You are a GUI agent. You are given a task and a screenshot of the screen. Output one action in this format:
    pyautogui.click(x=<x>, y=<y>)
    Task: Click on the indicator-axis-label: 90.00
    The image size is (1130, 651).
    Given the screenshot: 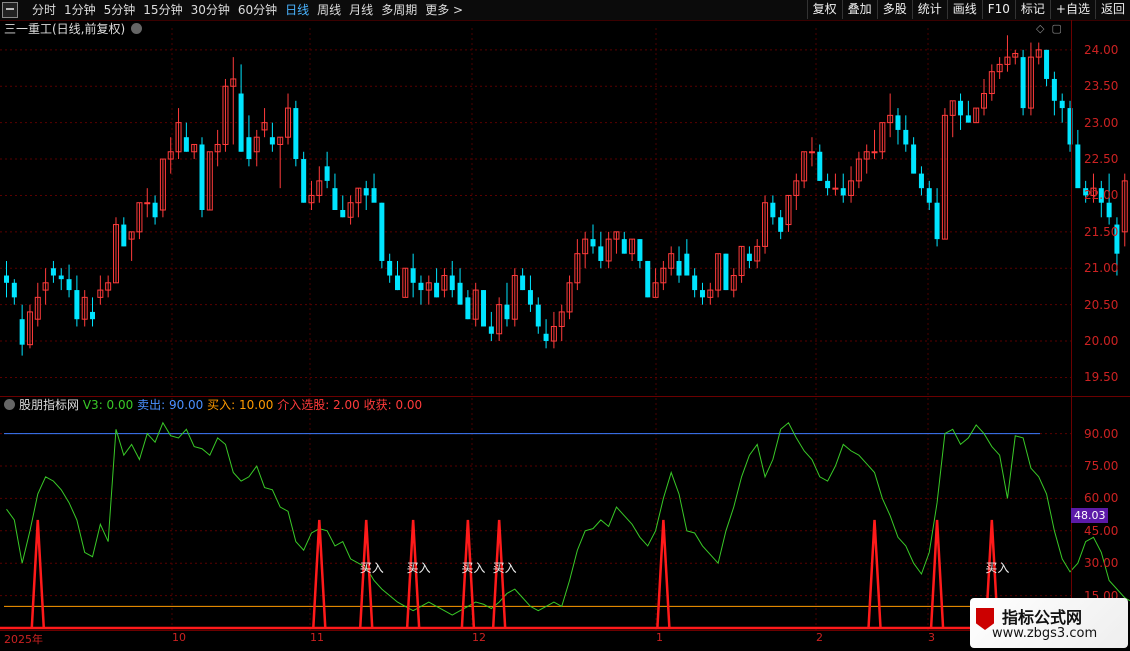 What is the action you would take?
    pyautogui.click(x=1101, y=434)
    